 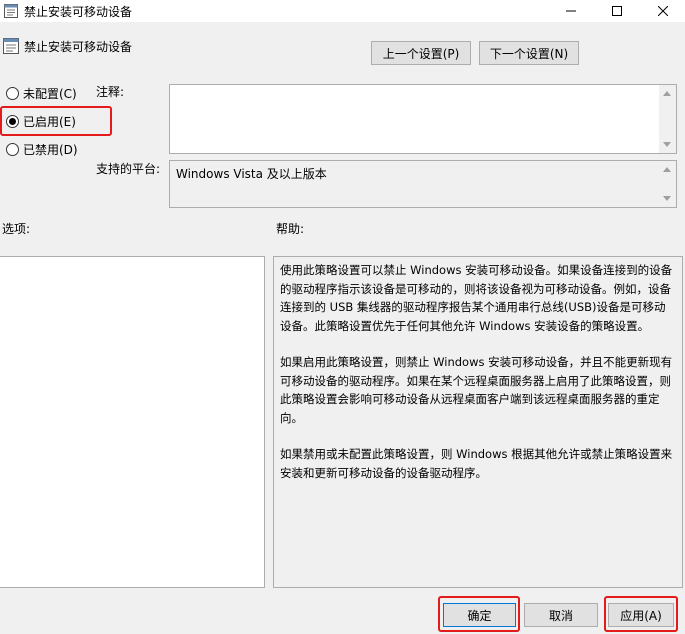 What do you see at coordinates (667, 119) in the screenshot?
I see `comment-scrollbar` at bounding box center [667, 119].